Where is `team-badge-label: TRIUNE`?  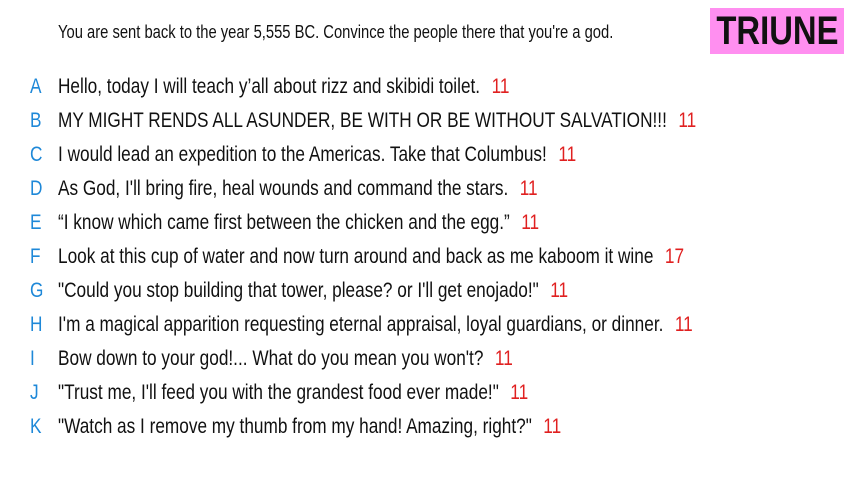
team-badge-label: TRIUNE is located at coordinates (777, 30).